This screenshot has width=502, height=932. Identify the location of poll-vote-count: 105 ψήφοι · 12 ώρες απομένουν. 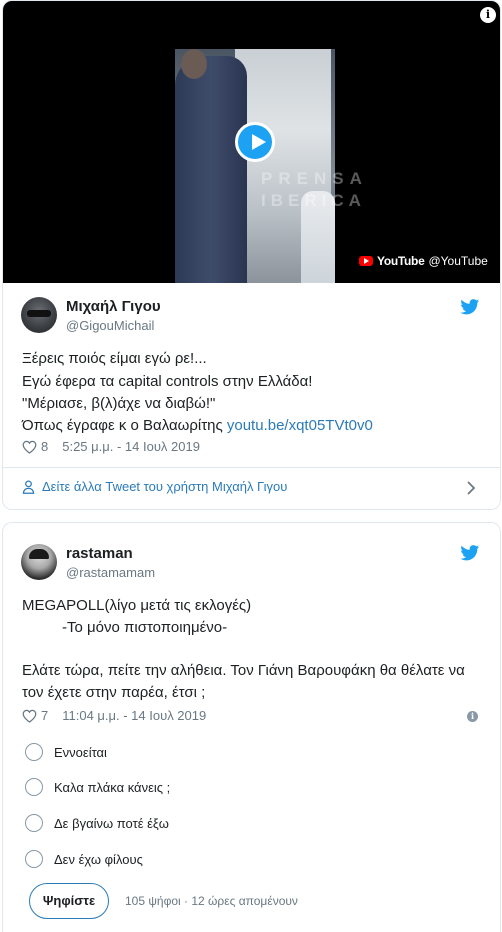
(211, 901).